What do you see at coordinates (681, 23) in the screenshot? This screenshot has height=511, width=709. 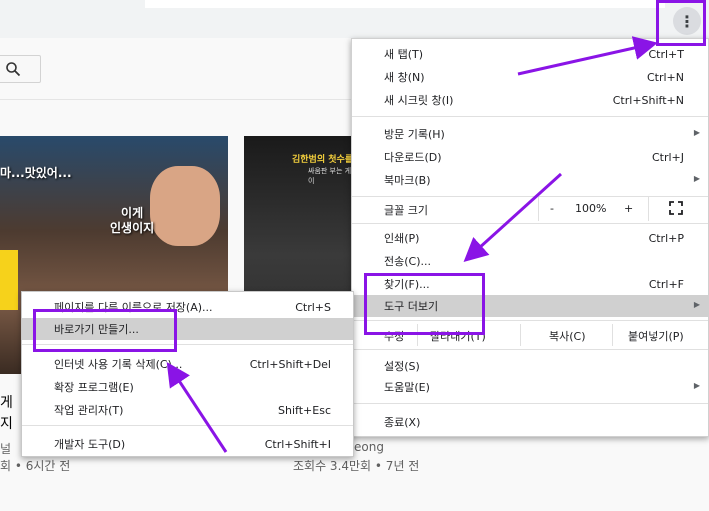 I see `annotation-box-menu` at bounding box center [681, 23].